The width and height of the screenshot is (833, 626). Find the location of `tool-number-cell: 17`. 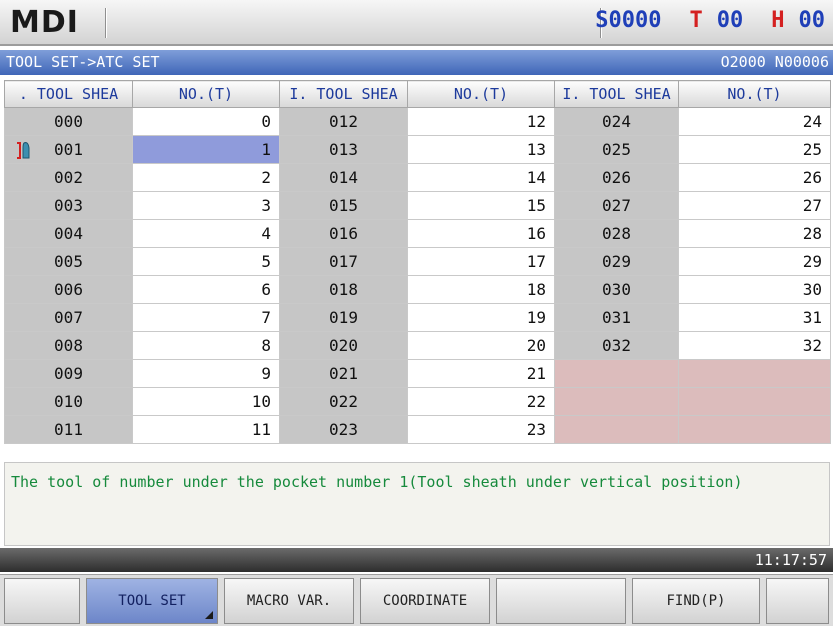

tool-number-cell: 17 is located at coordinates (481, 261).